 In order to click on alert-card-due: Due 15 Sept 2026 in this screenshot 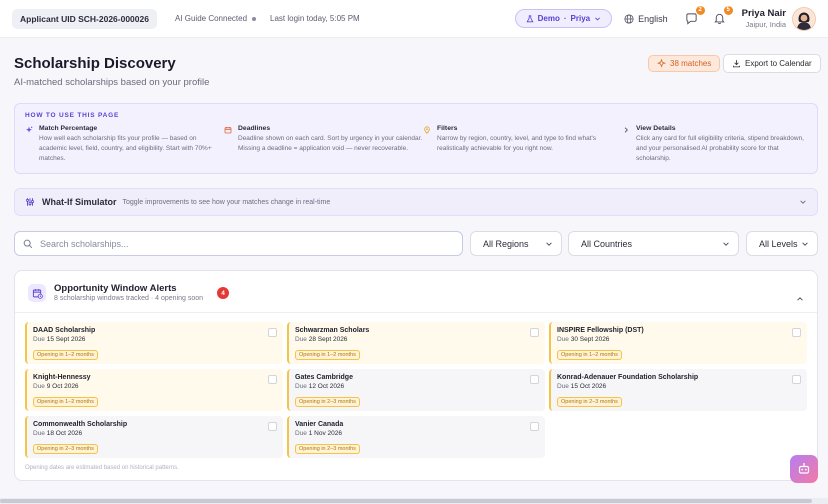, I will do `click(155, 339)`.